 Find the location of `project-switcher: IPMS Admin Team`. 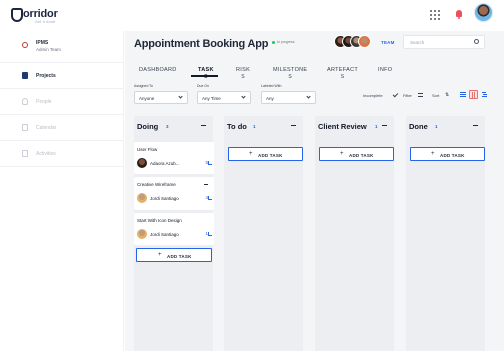

project-switcher: IPMS Admin Team is located at coordinates (61, 47).